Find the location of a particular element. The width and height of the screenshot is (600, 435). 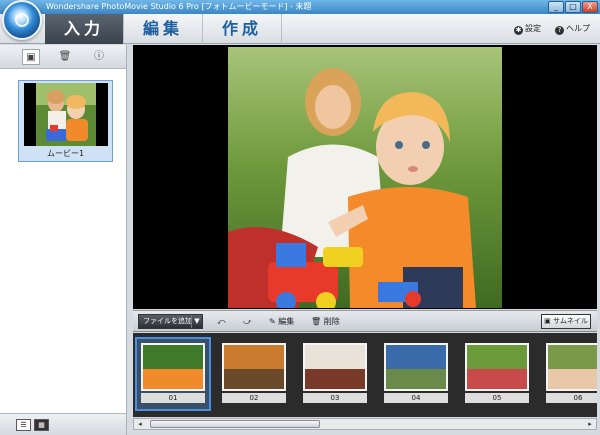

logo-ring-icon is located at coordinates (22, 20).